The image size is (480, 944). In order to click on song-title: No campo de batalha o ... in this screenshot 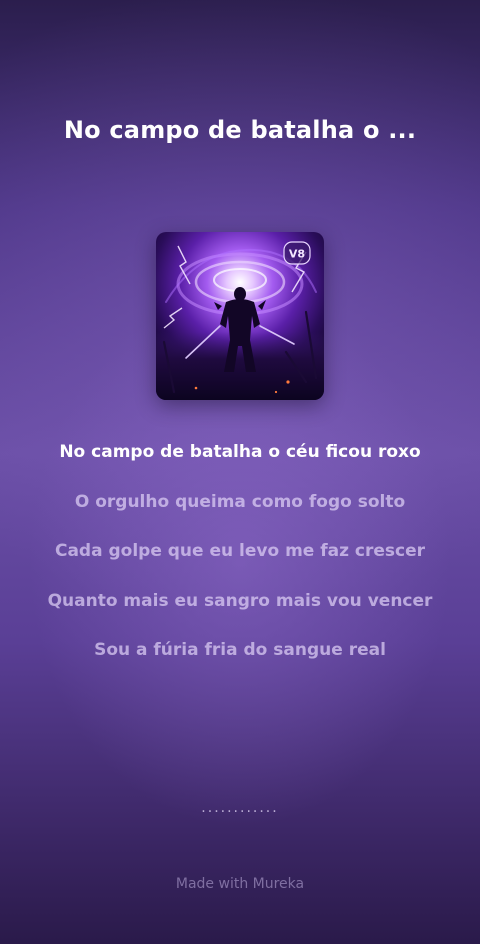, I will do `click(240, 130)`.